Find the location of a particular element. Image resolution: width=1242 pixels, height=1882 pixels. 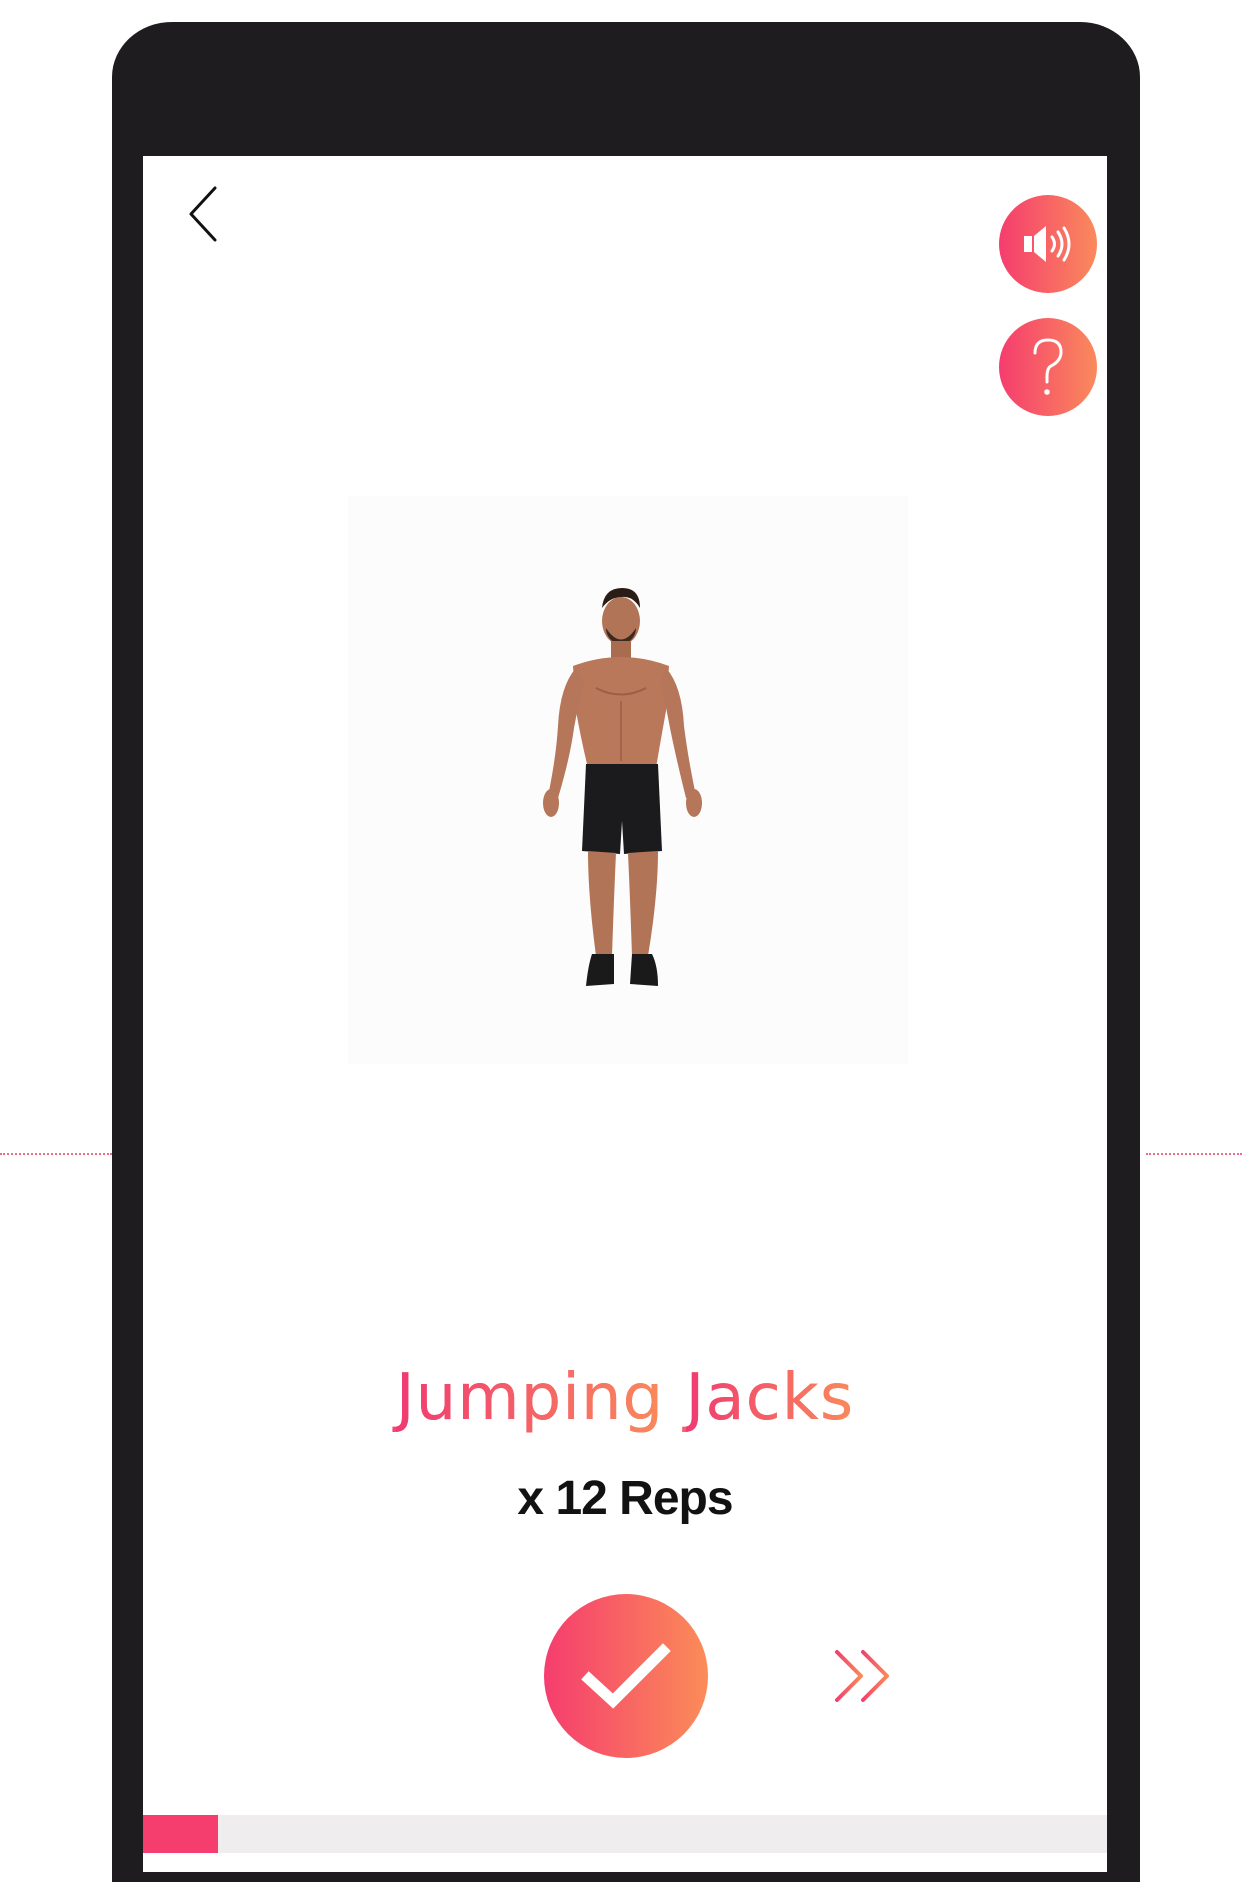

sound-button is located at coordinates (1048, 244).